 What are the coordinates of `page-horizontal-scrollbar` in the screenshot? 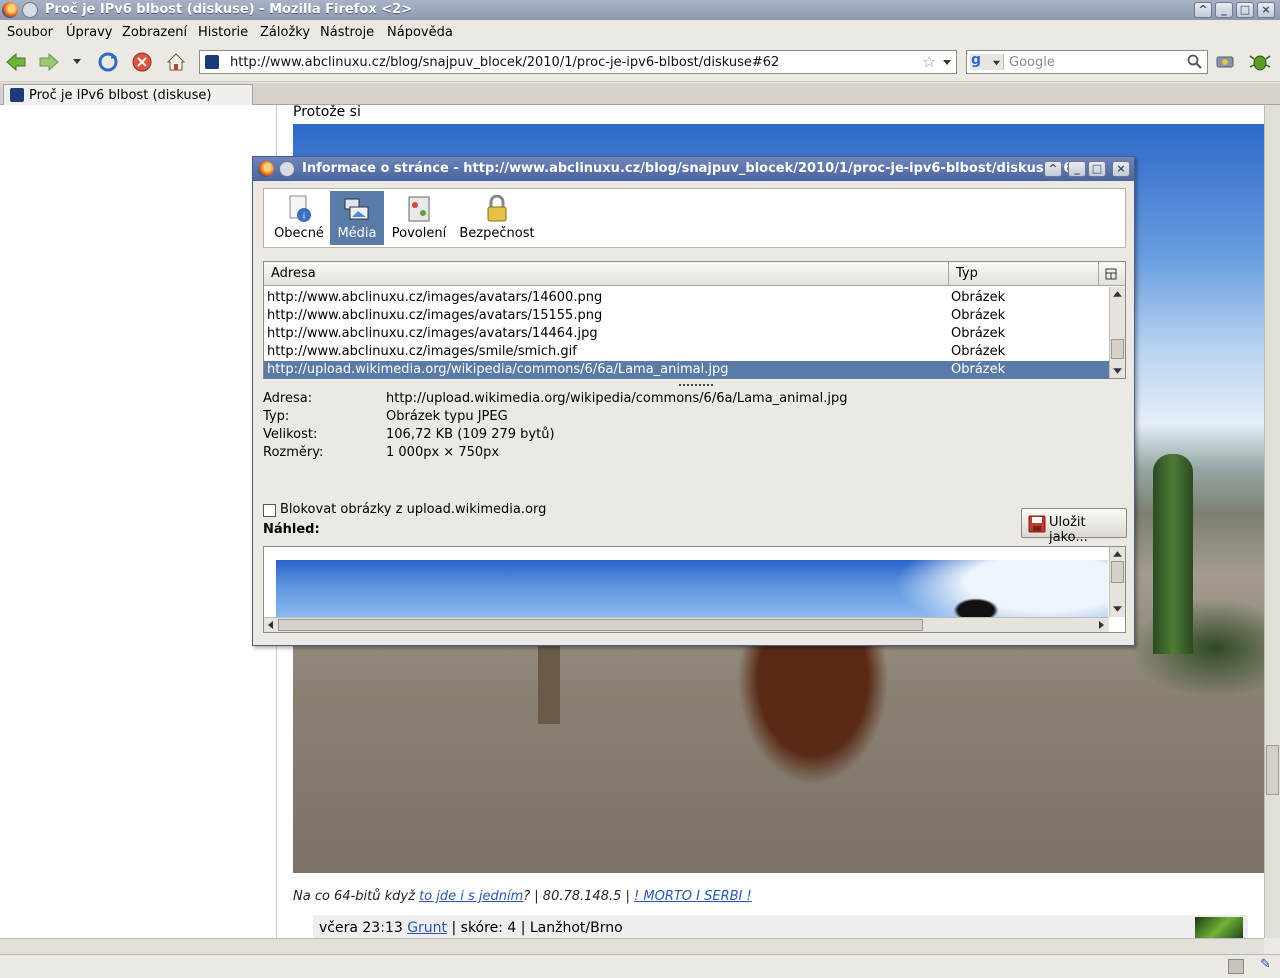 It's located at (632, 946).